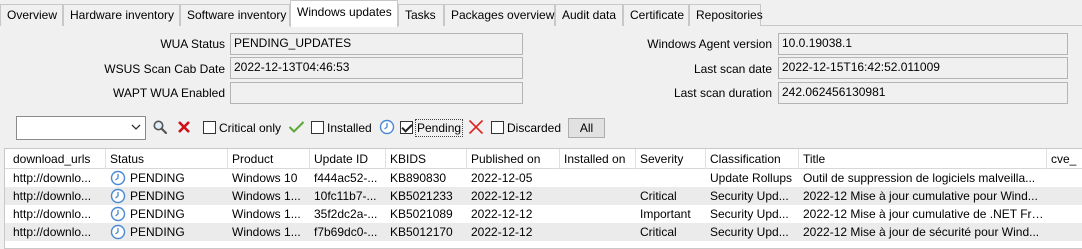 This screenshot has width=1082, height=249. Describe the element at coordinates (168, 93) in the screenshot. I see `wapt-wua-enabled-label: WAPT WUA Enabled` at that location.